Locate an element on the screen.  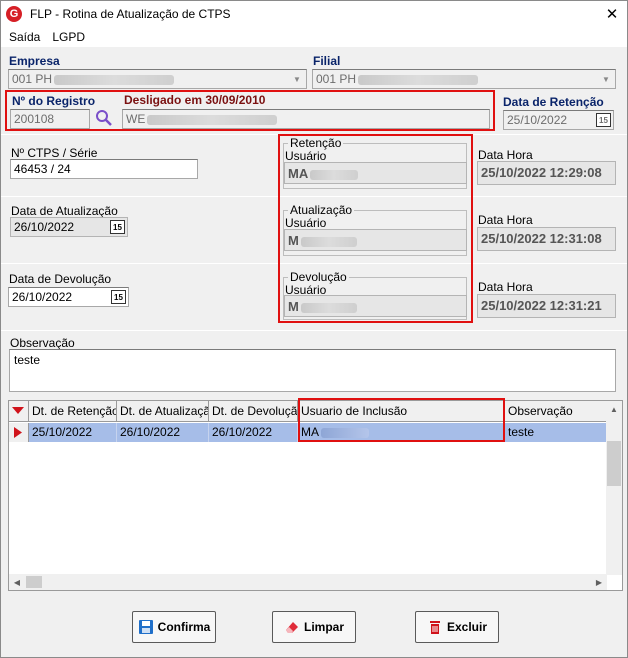
filial-select: 001 PH ▼ is located at coordinates (464, 79).